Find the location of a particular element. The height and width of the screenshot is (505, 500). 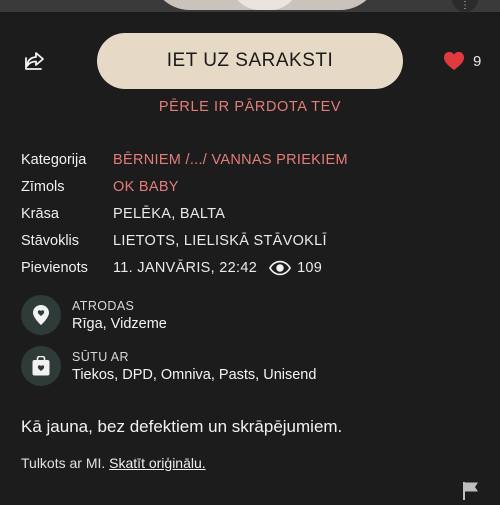

location-value: Rīga, Vidzeme is located at coordinates (119, 323).